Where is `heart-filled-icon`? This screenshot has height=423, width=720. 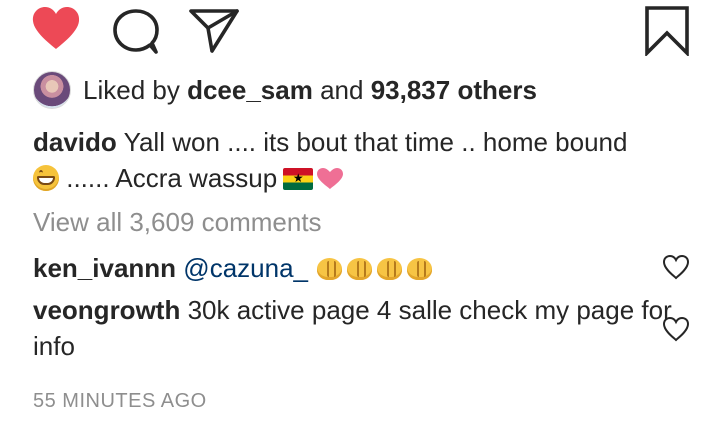
heart-filled-icon is located at coordinates (56, 29).